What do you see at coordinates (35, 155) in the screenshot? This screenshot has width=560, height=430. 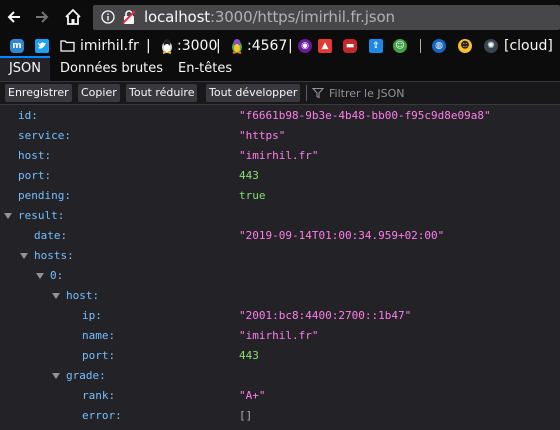 I see `json-key: host:` at bounding box center [35, 155].